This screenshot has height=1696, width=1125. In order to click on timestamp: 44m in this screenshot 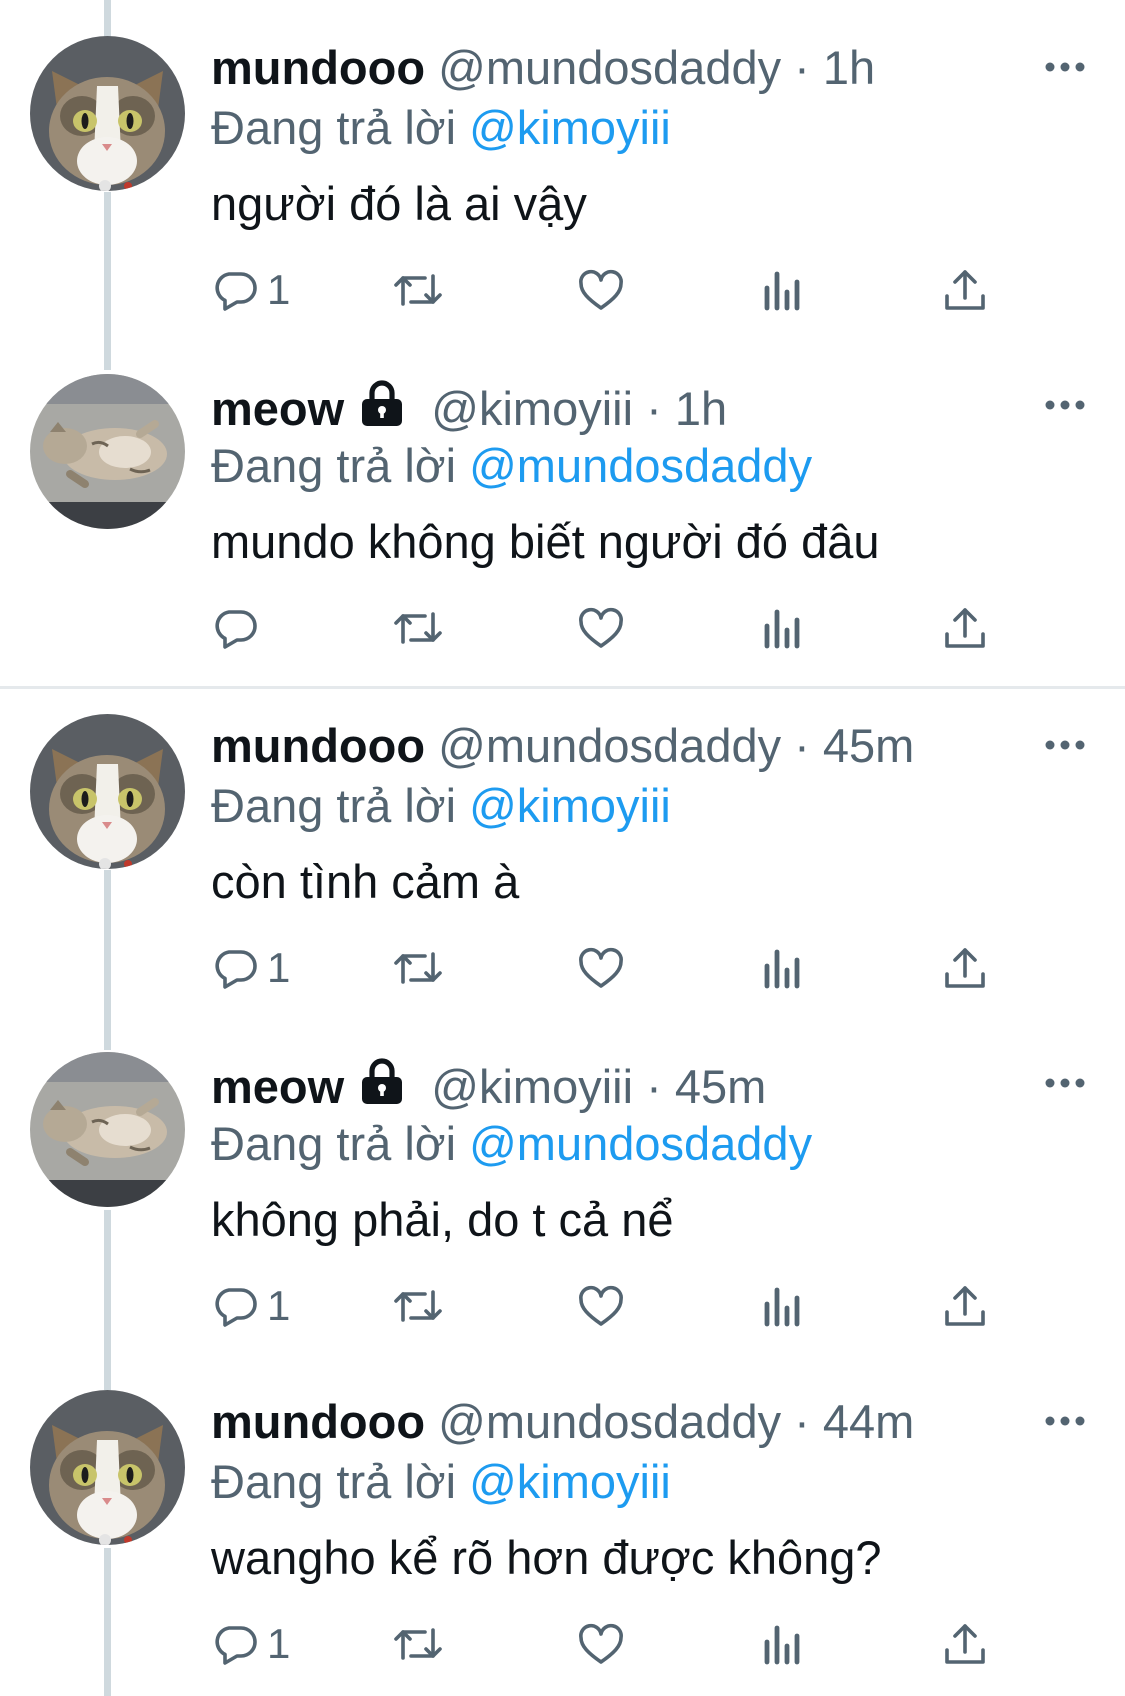, I will do `click(868, 1421)`.